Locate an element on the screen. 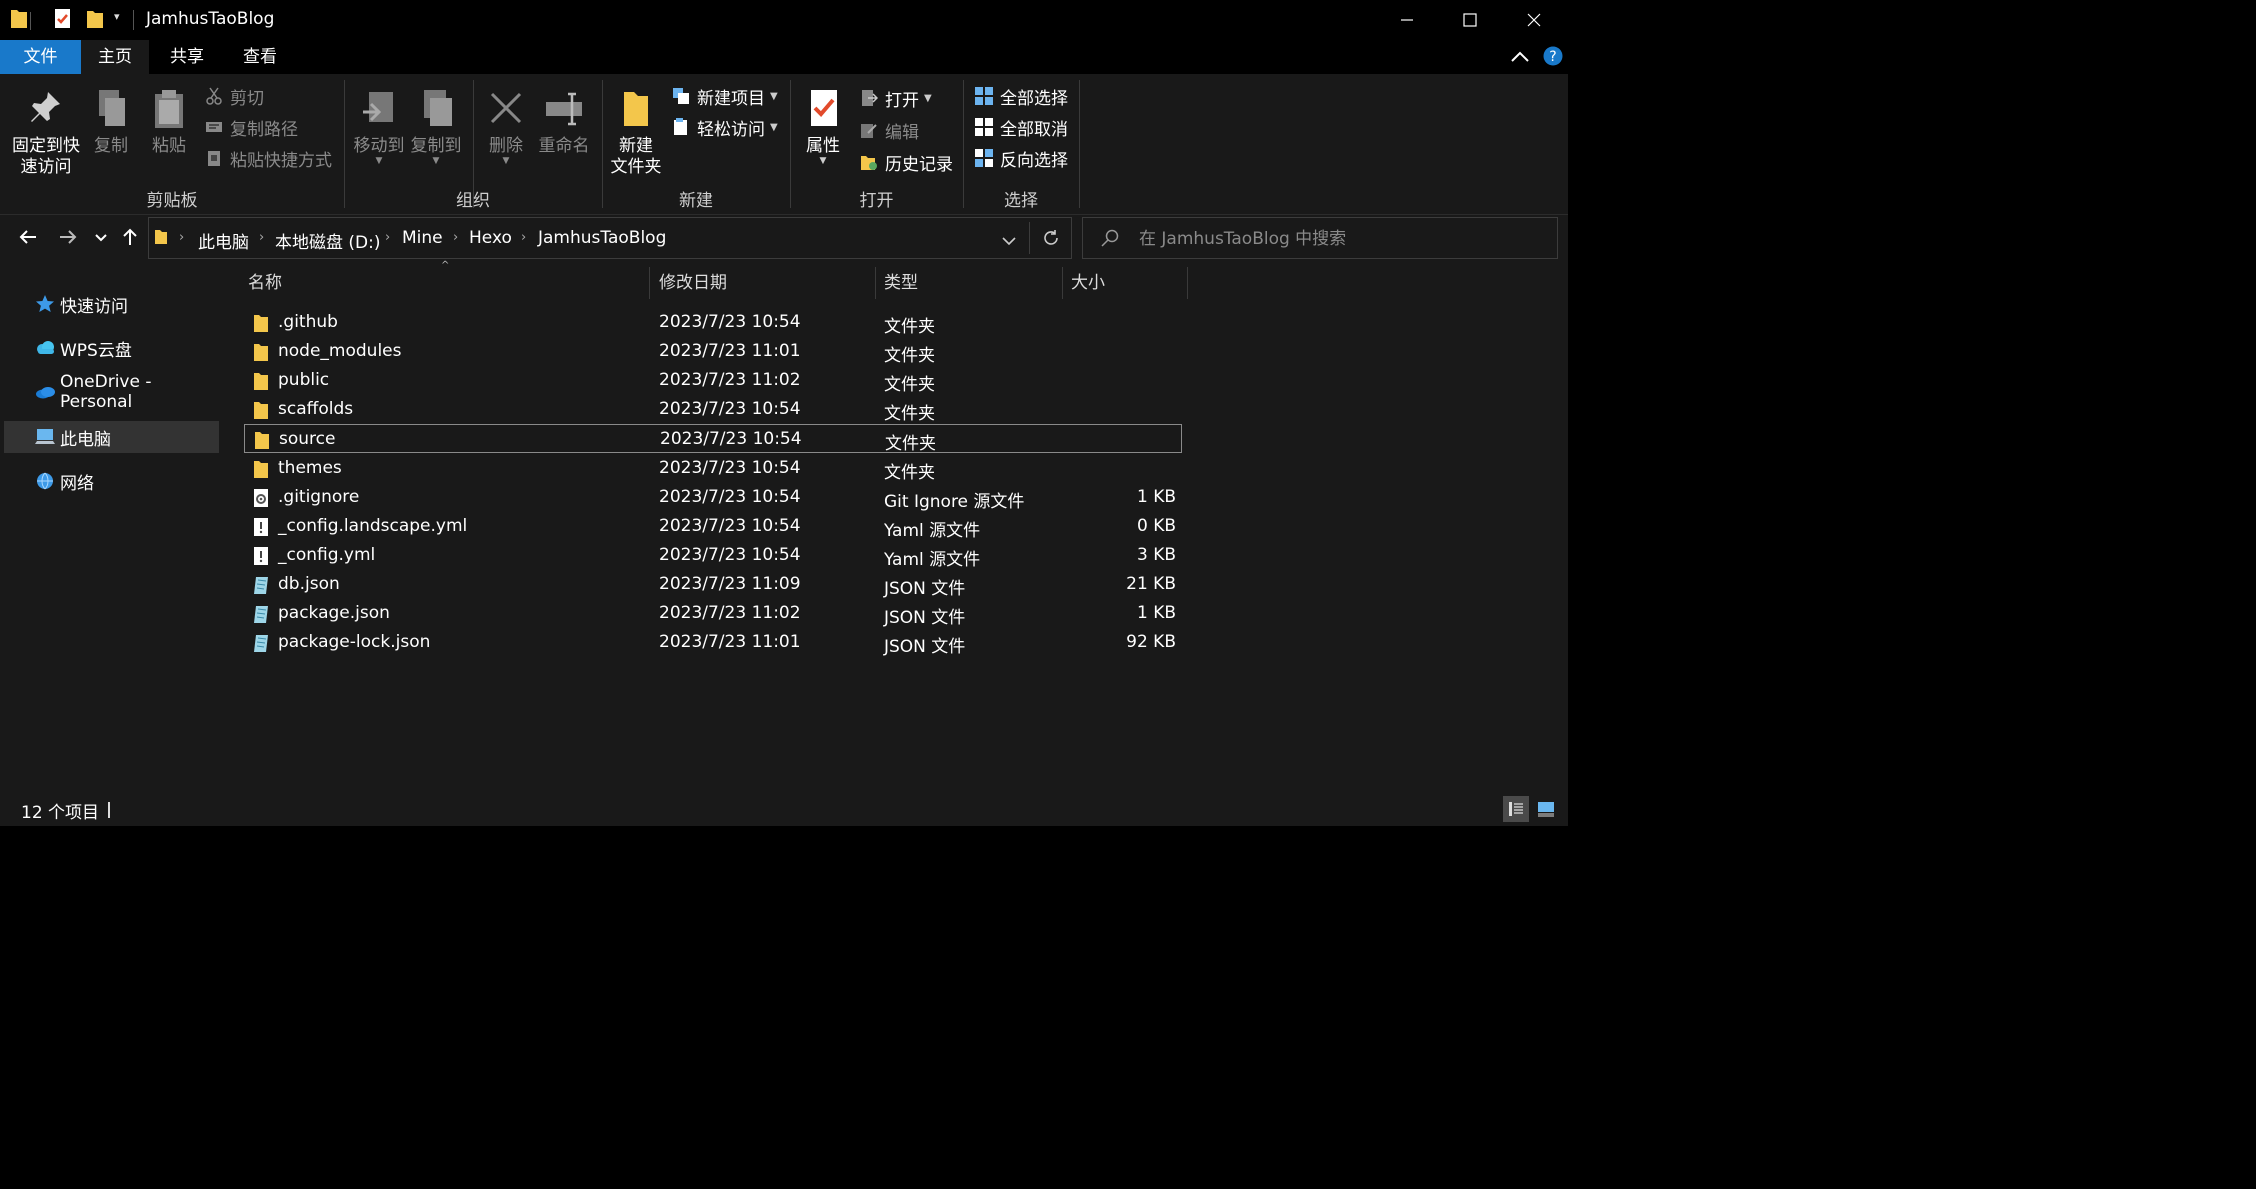 The width and height of the screenshot is (2256, 1189). search-input is located at coordinates (1339, 239).